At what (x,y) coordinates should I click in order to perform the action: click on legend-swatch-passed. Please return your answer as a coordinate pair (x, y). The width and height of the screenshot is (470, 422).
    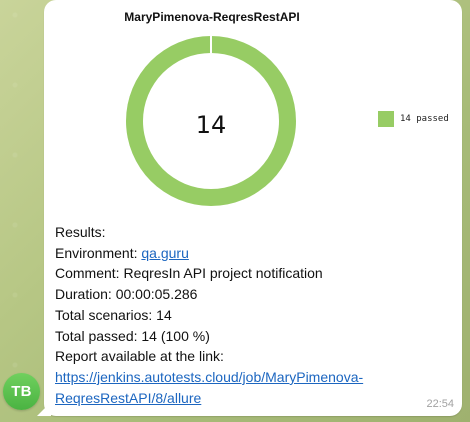
    Looking at the image, I should click on (386, 119).